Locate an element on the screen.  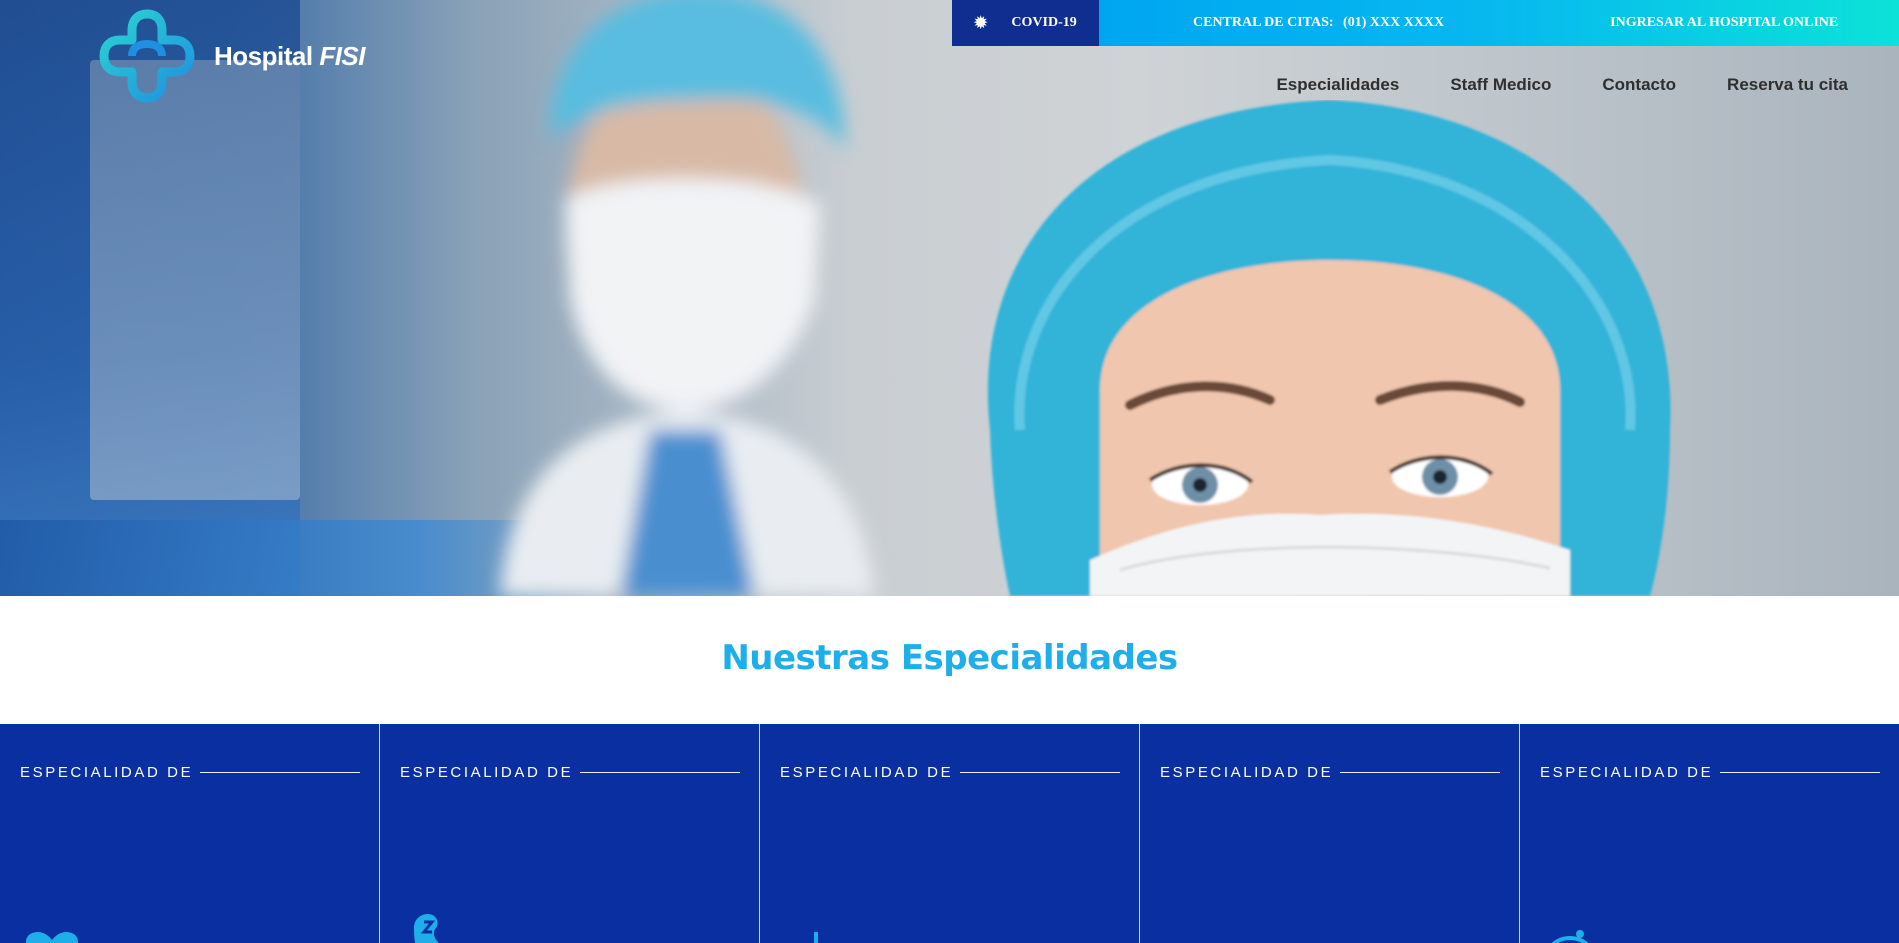
nav-especialidades: Especialidades is located at coordinates (1337, 85).